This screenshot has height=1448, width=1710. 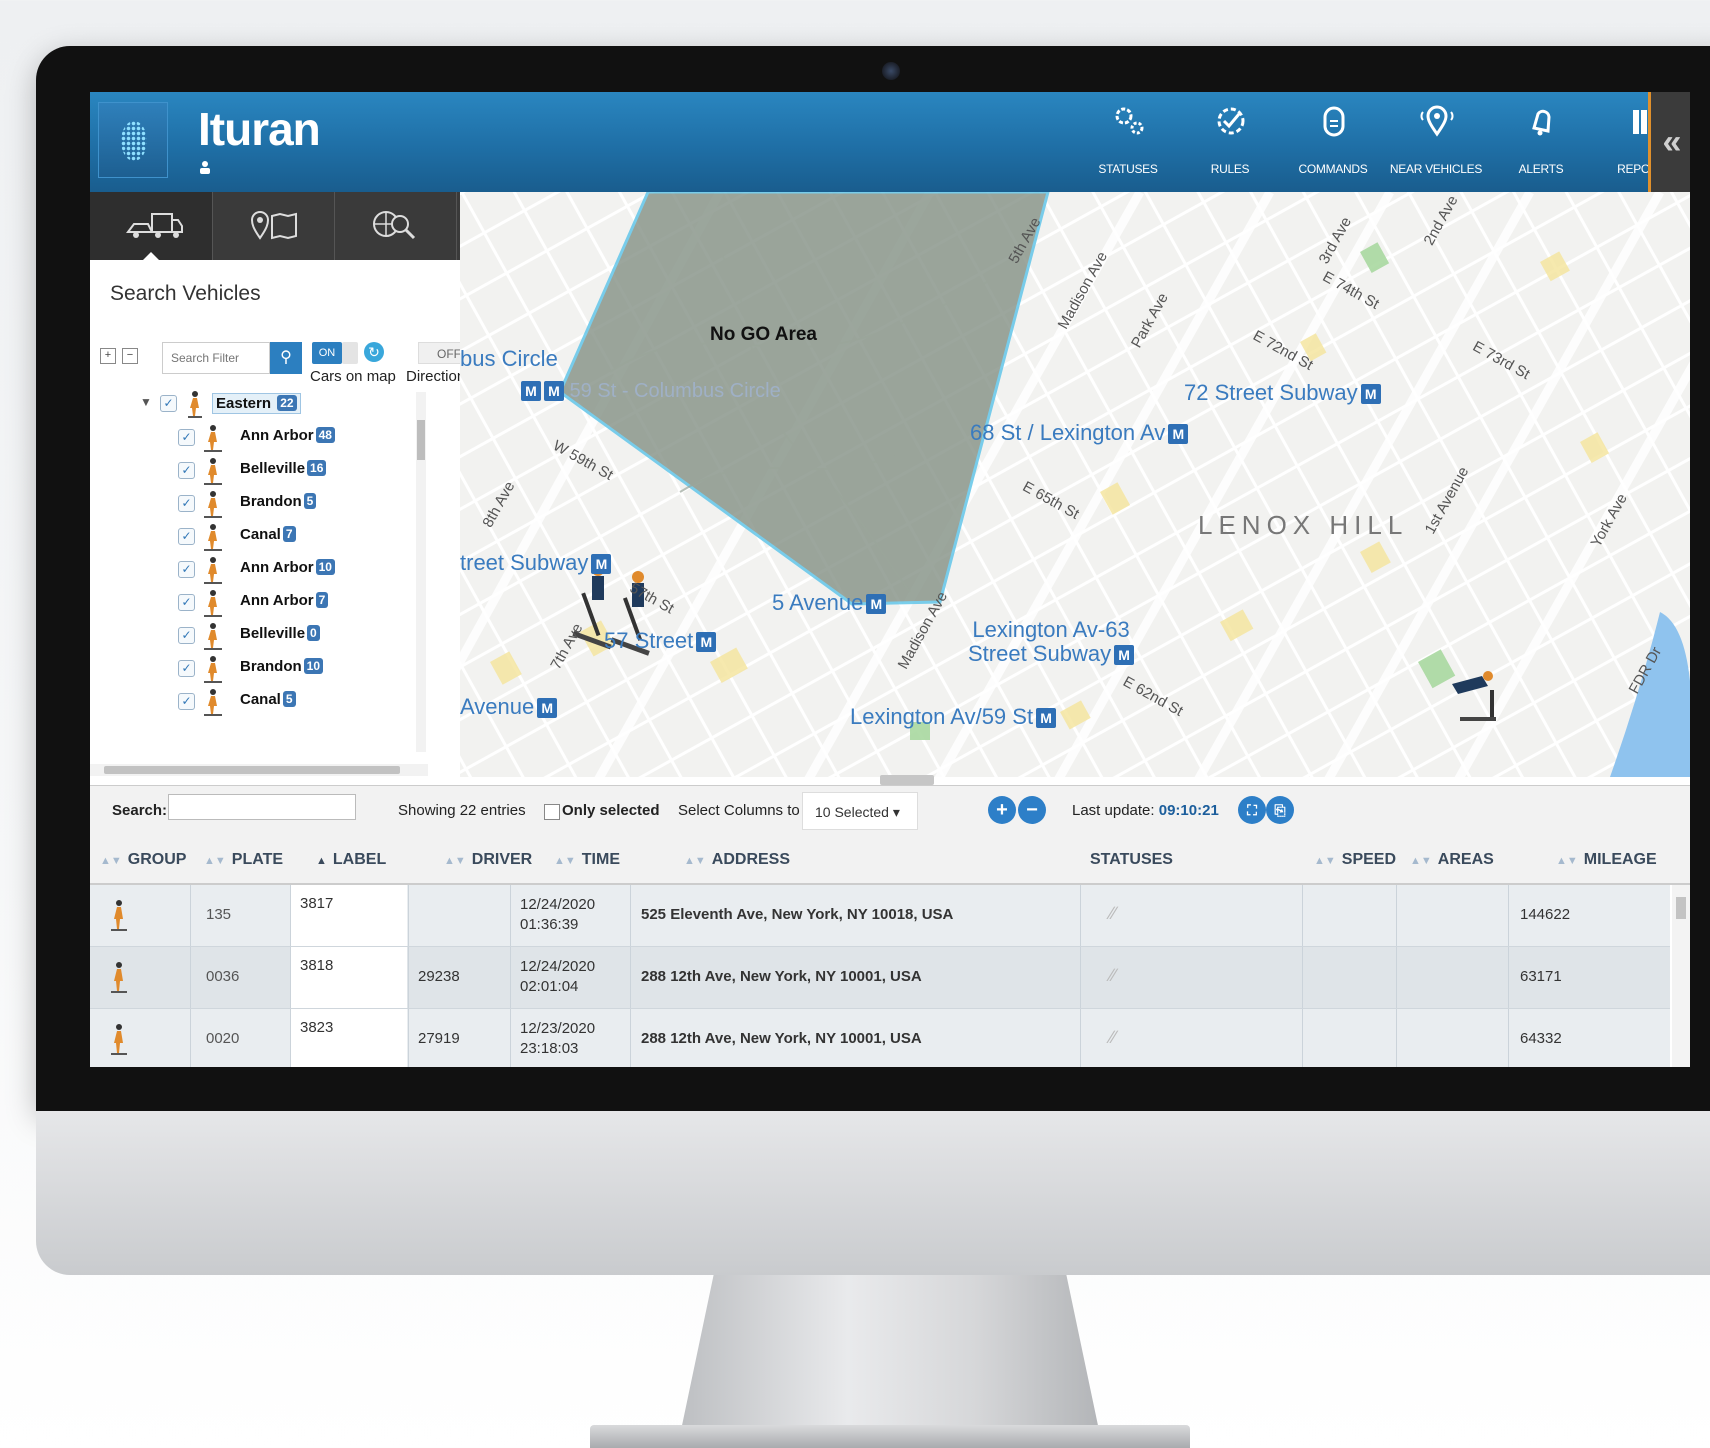 I want to click on col-statuses: STATUSES, so click(x=1131, y=860).